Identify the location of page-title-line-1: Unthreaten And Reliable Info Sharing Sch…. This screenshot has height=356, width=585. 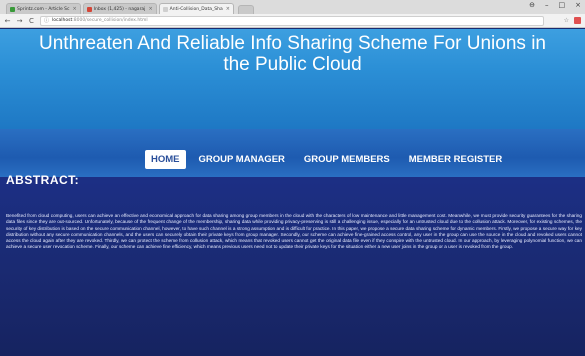
(292, 43).